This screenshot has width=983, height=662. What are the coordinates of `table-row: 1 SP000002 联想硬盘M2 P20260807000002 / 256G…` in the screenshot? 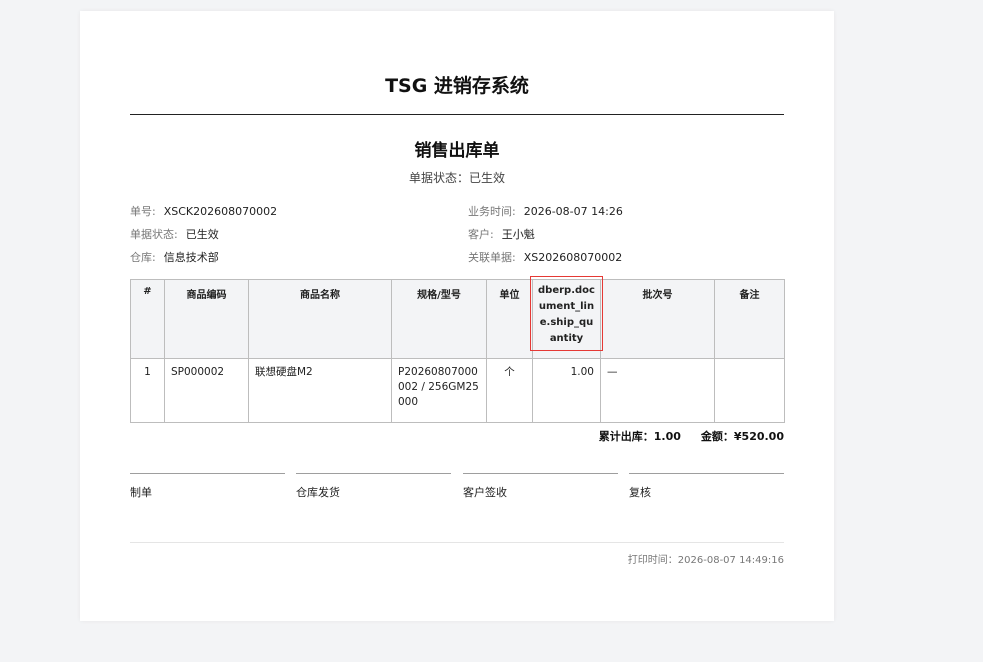 It's located at (457, 390).